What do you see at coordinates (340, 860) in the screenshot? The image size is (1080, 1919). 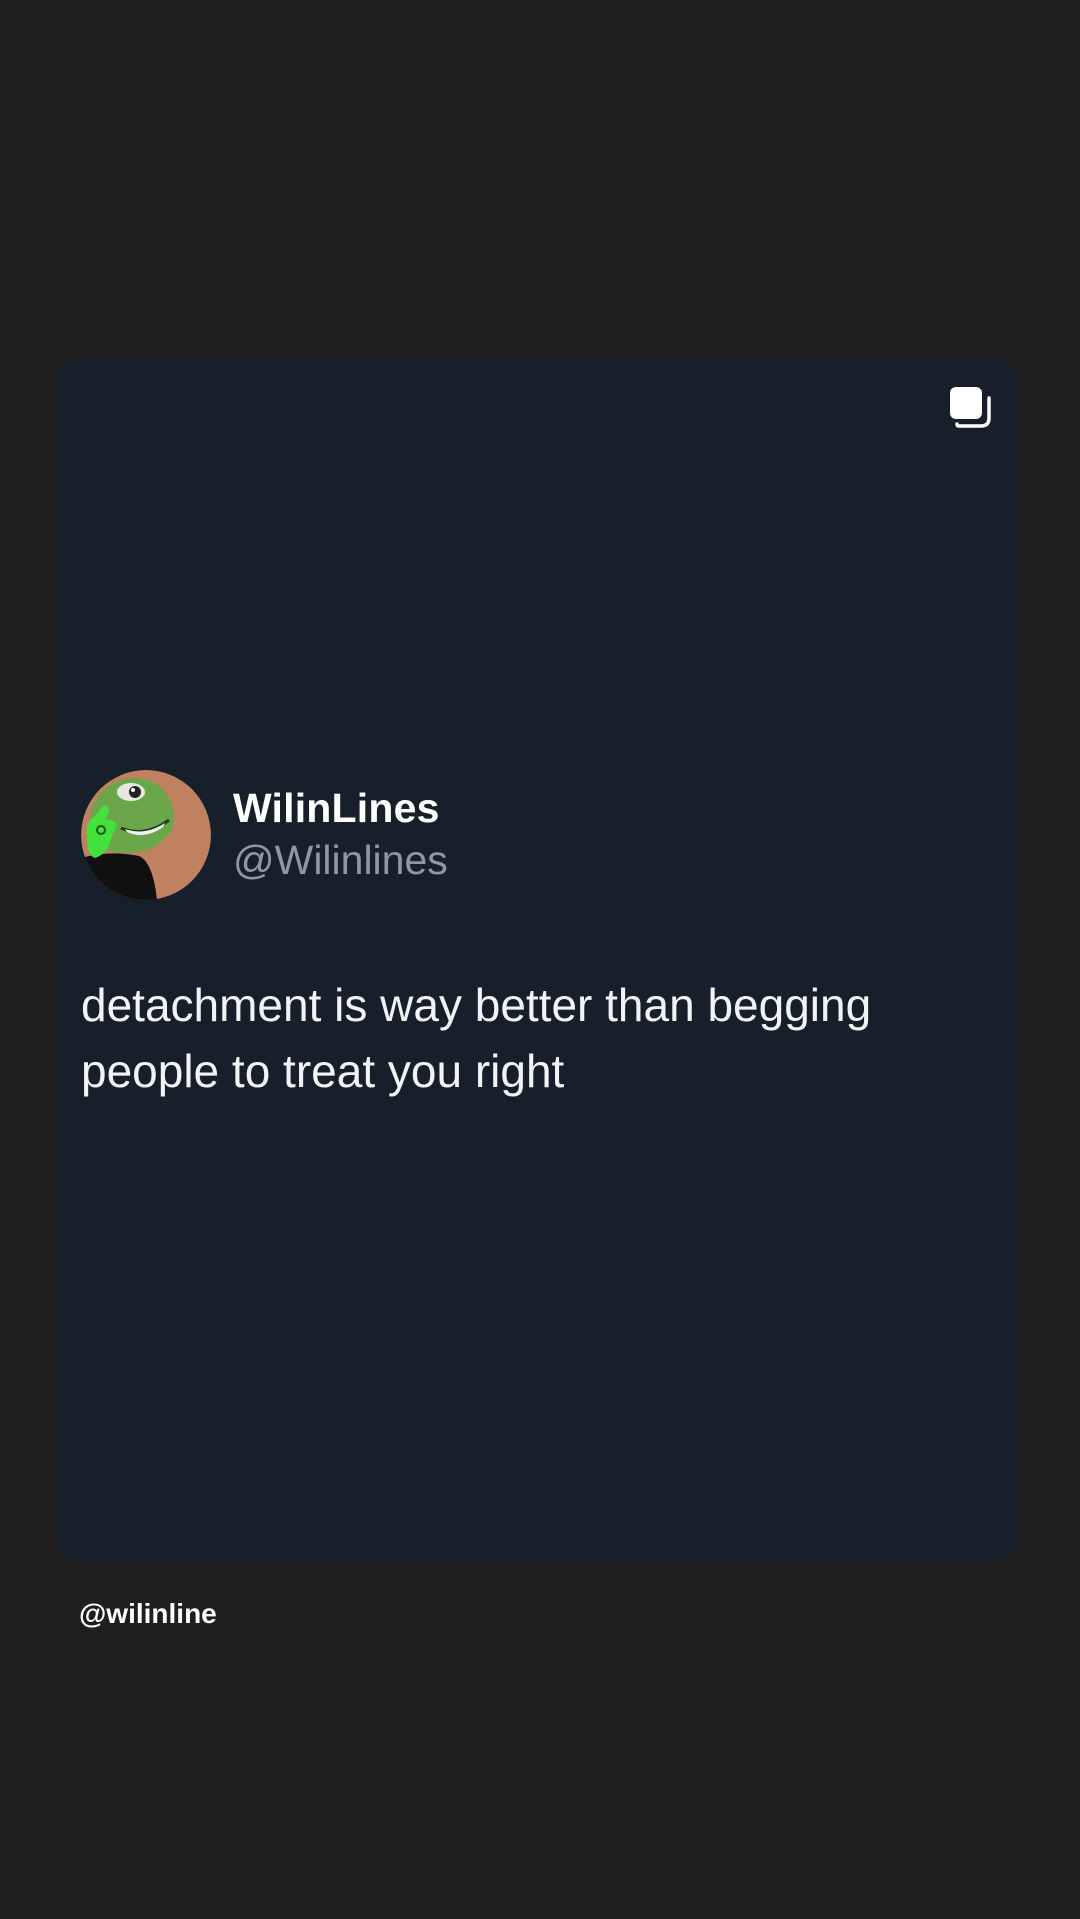 I see `handle: @Wilinlines` at bounding box center [340, 860].